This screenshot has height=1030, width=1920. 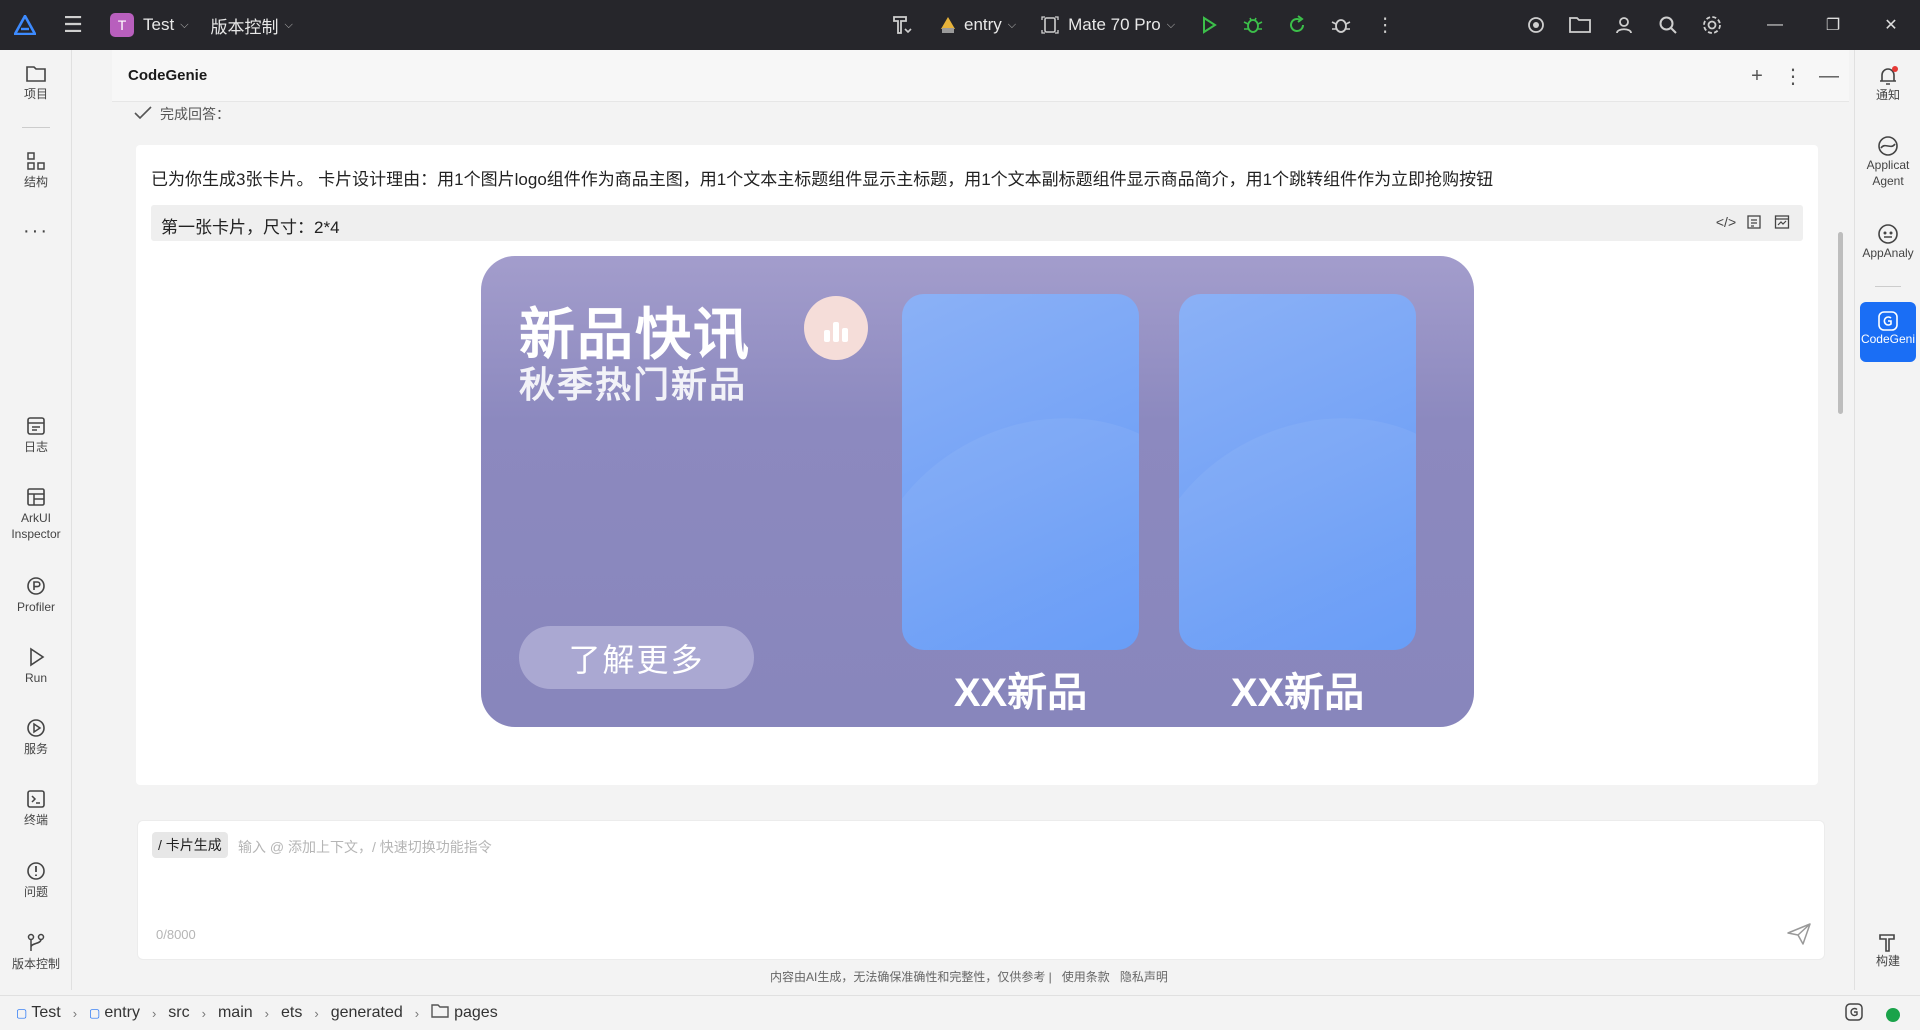 What do you see at coordinates (1754, 222) in the screenshot?
I see `insert-code-icon` at bounding box center [1754, 222].